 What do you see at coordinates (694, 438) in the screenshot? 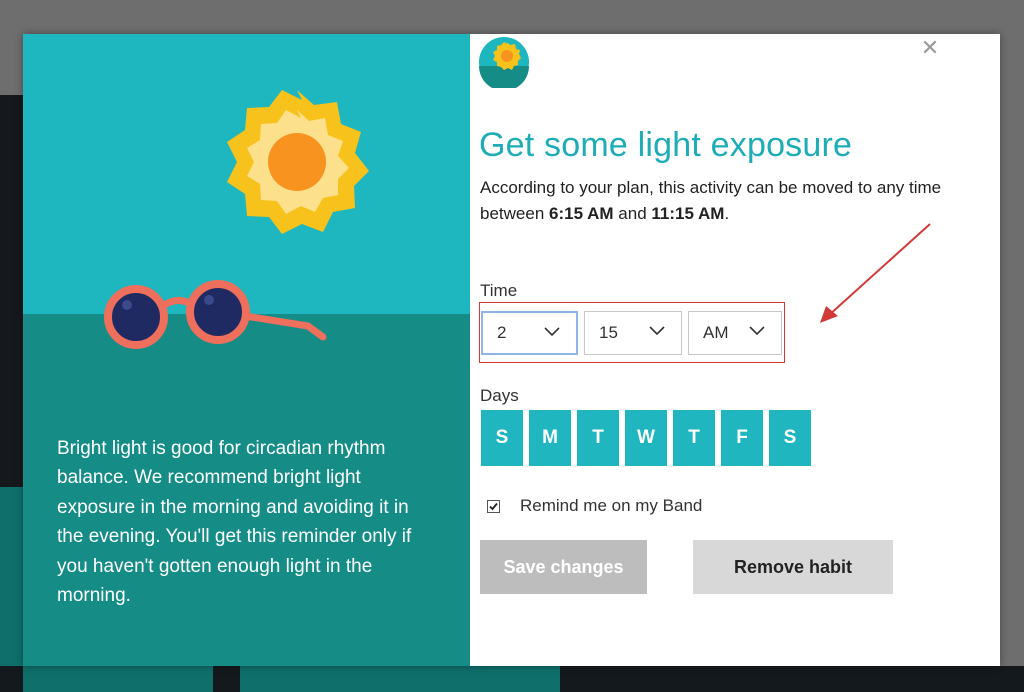
I see `day-toggle-thursday: T` at bounding box center [694, 438].